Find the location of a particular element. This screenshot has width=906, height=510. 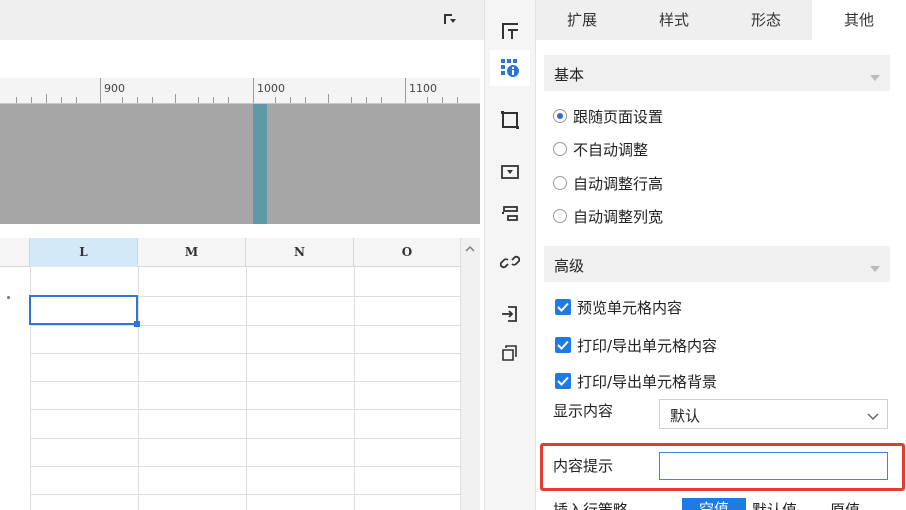

collapse-panel-icon is located at coordinates (450, 19).